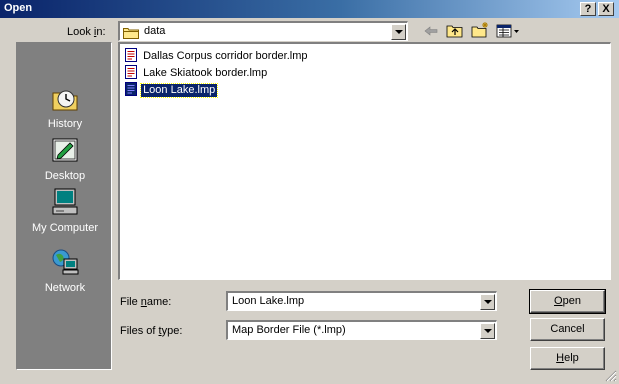 This screenshot has height=384, width=619. What do you see at coordinates (65, 151) in the screenshot?
I see `desktop-icon` at bounding box center [65, 151].